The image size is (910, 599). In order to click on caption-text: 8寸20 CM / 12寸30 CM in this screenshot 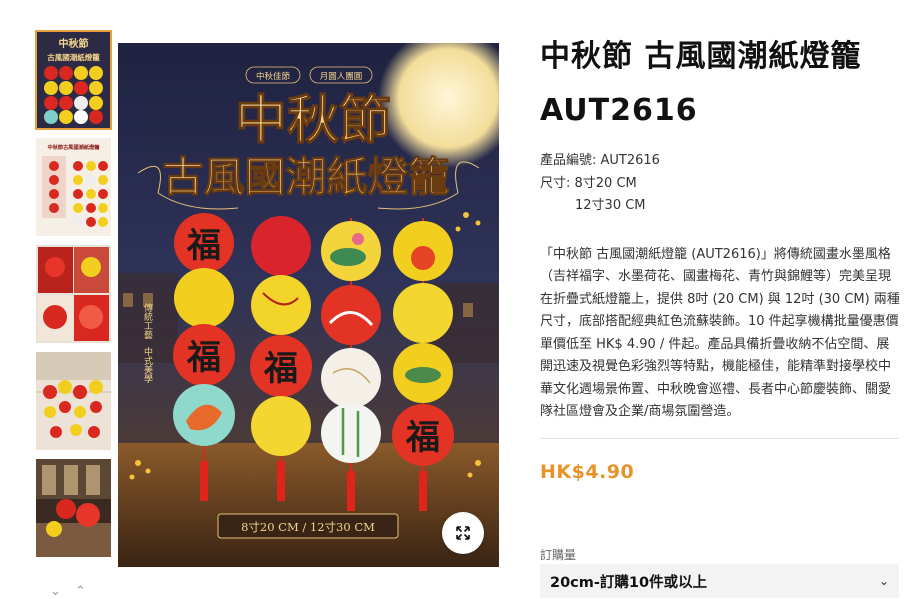, I will do `click(308, 527)`.